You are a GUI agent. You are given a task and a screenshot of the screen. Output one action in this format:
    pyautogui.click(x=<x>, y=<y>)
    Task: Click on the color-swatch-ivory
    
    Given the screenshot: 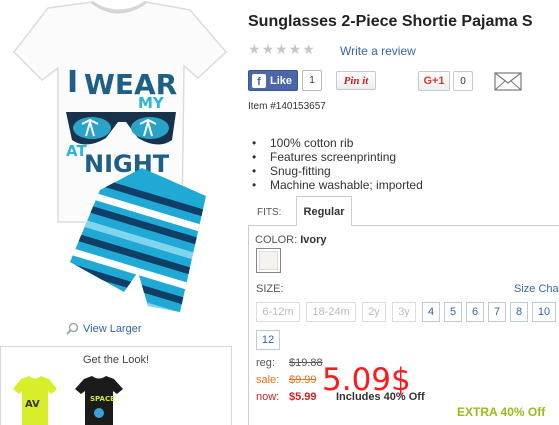 What is the action you would take?
    pyautogui.click(x=268, y=260)
    